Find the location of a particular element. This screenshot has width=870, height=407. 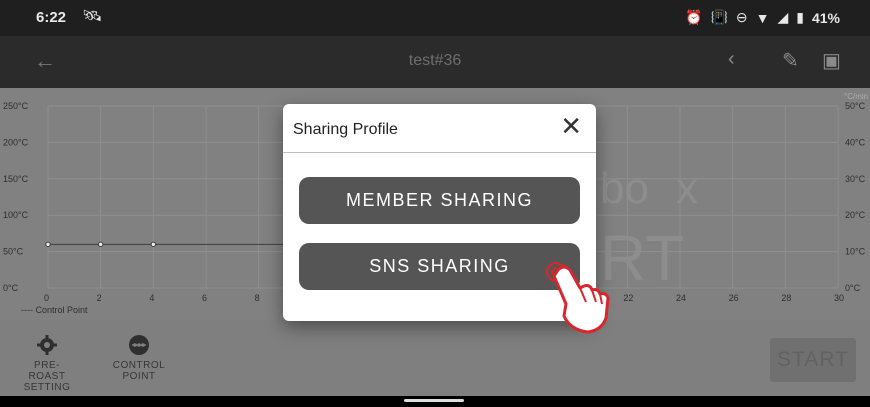

satellite-icon: 🛰 is located at coordinates (92, 16).